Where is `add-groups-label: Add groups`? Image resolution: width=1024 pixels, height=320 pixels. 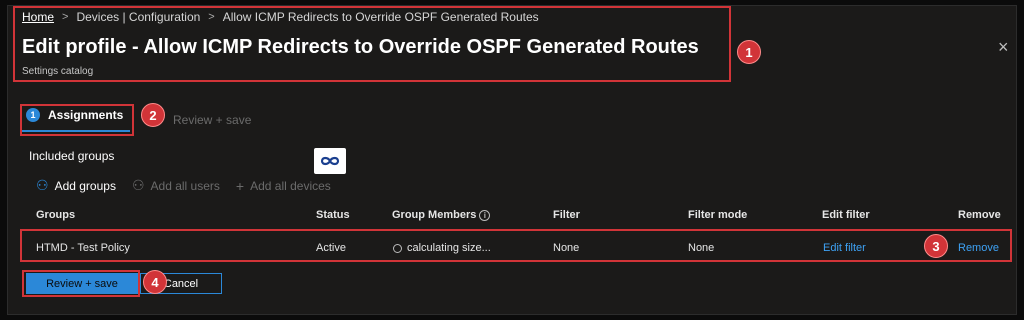 add-groups-label: Add groups is located at coordinates (85, 185).